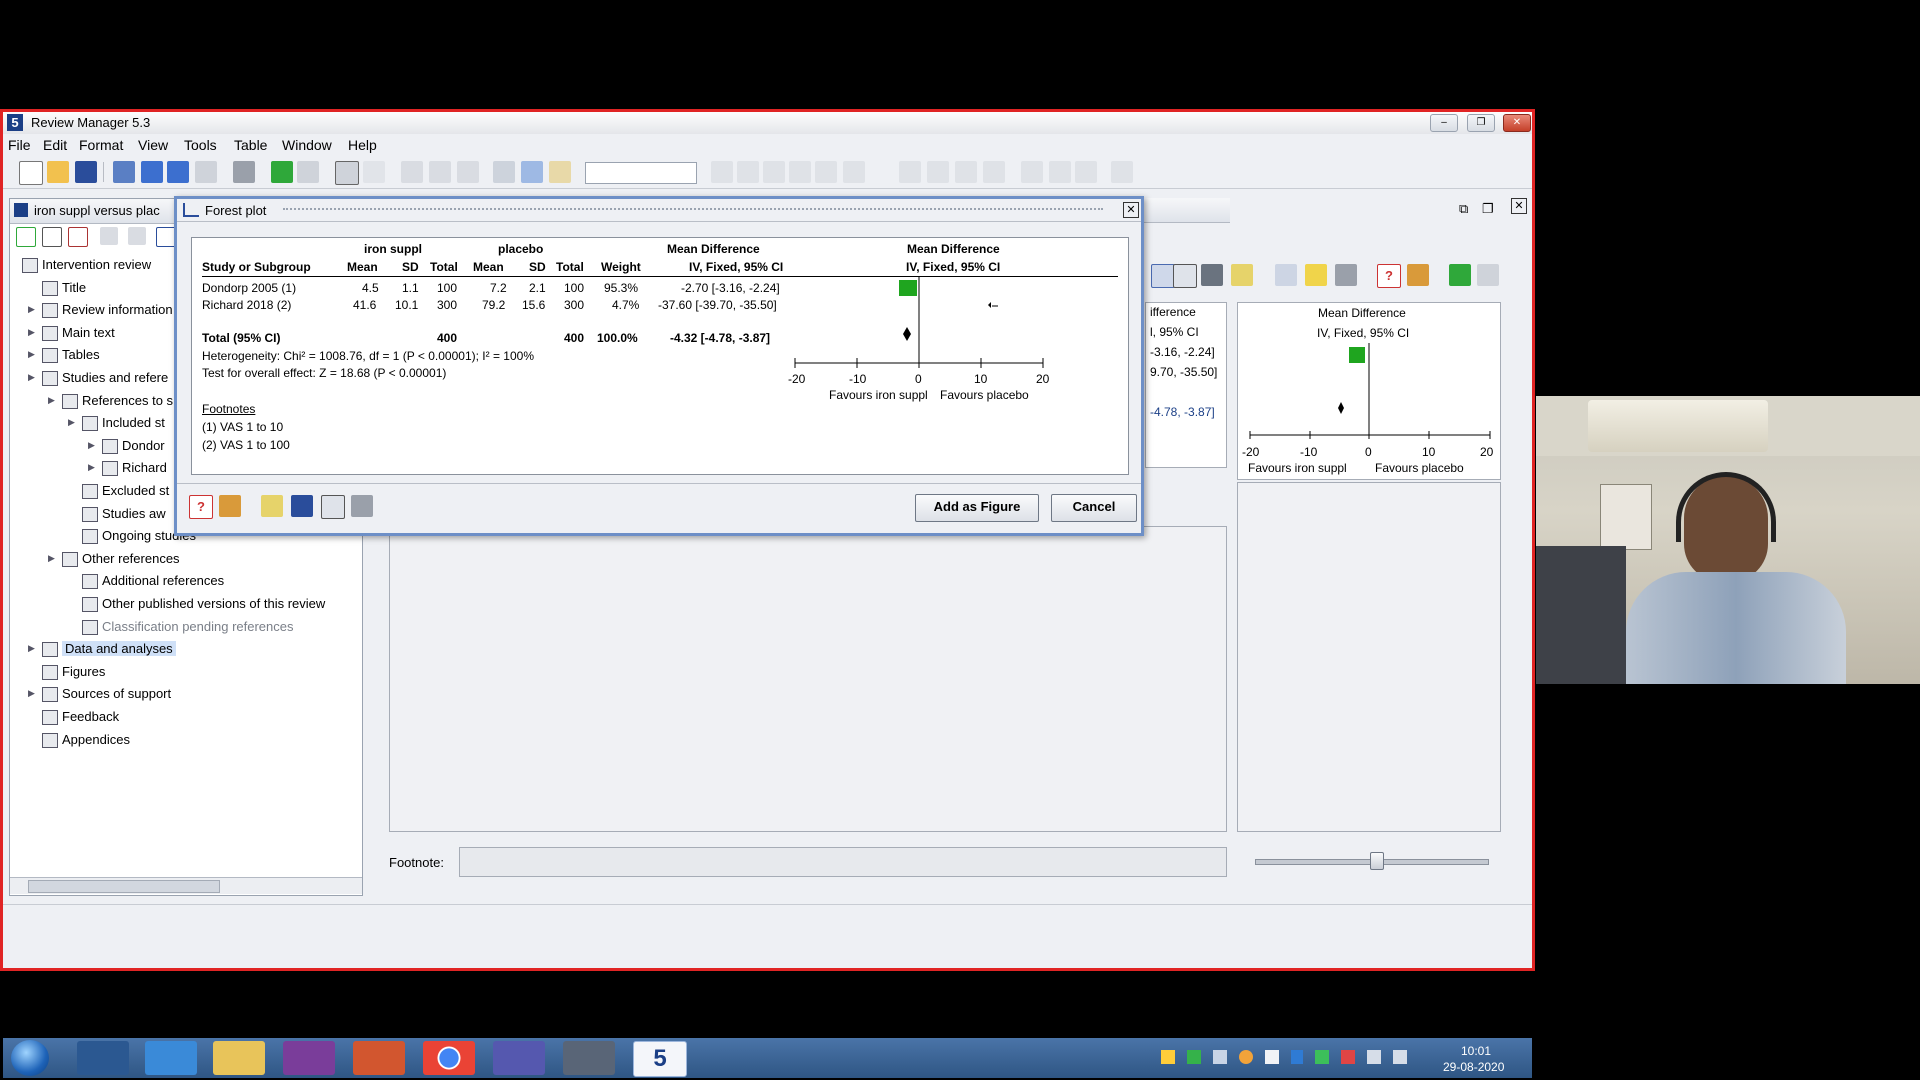 Image resolution: width=1920 pixels, height=1080 pixels. I want to click on tray-action-center-icon, so click(1272, 1057).